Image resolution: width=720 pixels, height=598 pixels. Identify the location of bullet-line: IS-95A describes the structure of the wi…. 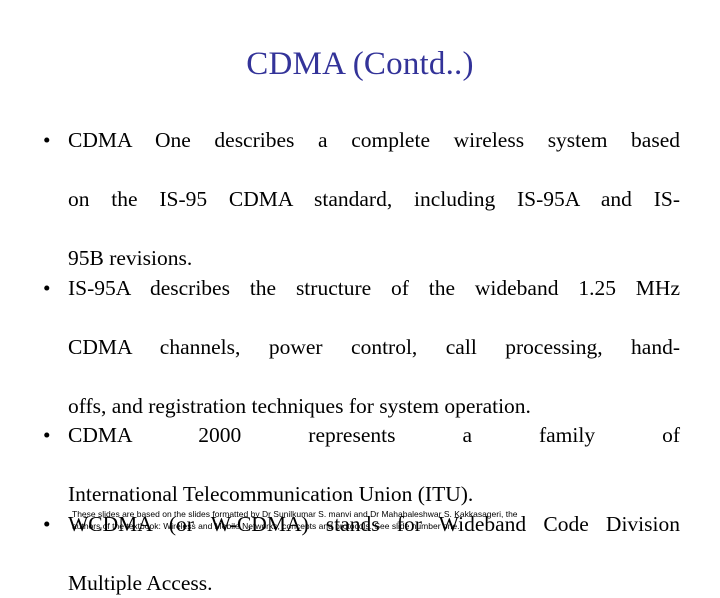
(374, 303).